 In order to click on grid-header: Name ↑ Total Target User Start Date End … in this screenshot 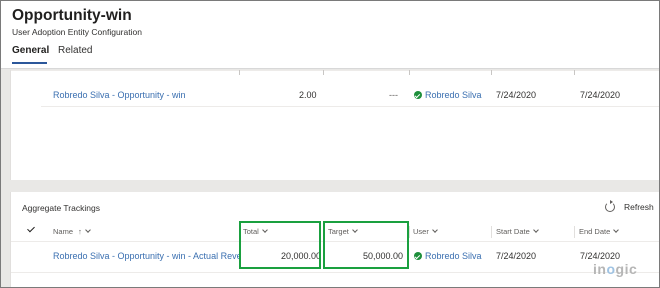, I will do `click(335, 232)`.